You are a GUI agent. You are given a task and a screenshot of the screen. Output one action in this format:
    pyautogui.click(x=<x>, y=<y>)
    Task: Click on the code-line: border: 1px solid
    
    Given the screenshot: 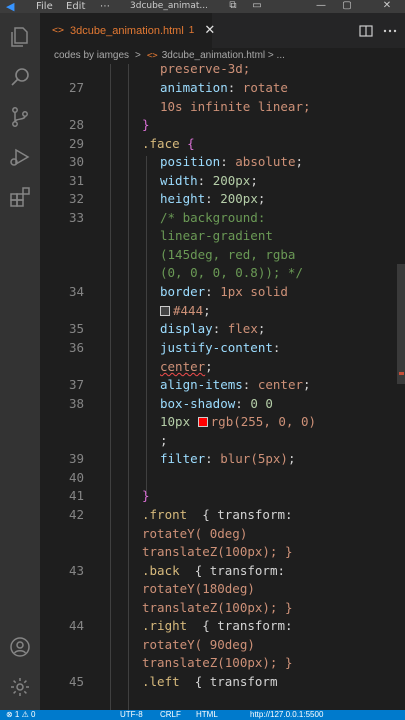 What is the action you would take?
    pyautogui.click(x=224, y=291)
    